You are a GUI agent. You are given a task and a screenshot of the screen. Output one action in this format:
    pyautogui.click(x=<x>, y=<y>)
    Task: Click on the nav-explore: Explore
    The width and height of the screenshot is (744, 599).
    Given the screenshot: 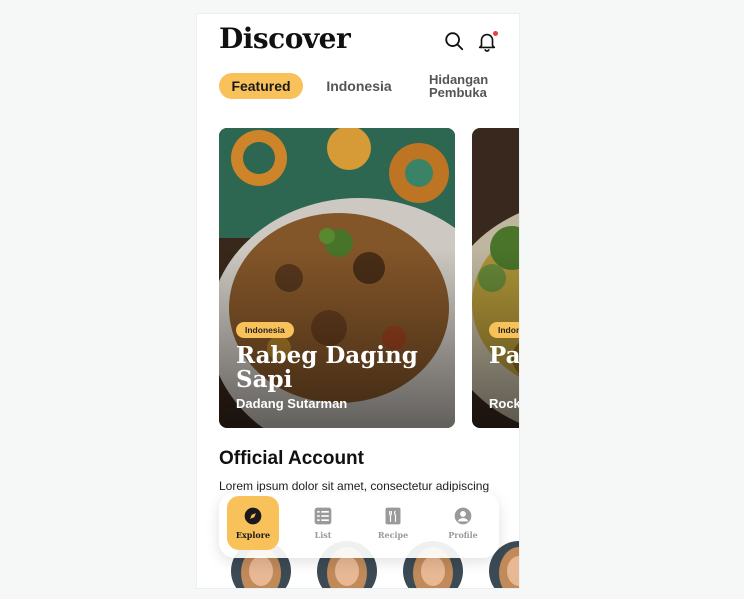 What is the action you would take?
    pyautogui.click(x=253, y=523)
    